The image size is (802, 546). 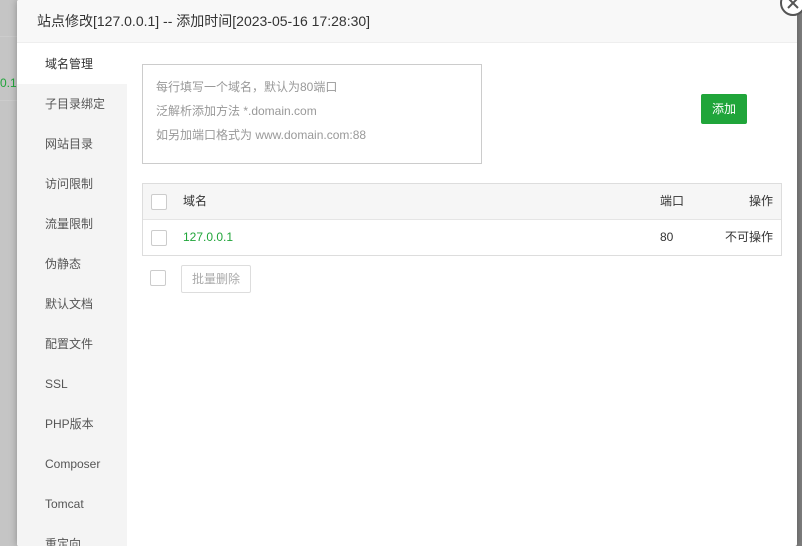 What do you see at coordinates (72, 535) in the screenshot?
I see `sidebar-item-redirect: 重定向` at bounding box center [72, 535].